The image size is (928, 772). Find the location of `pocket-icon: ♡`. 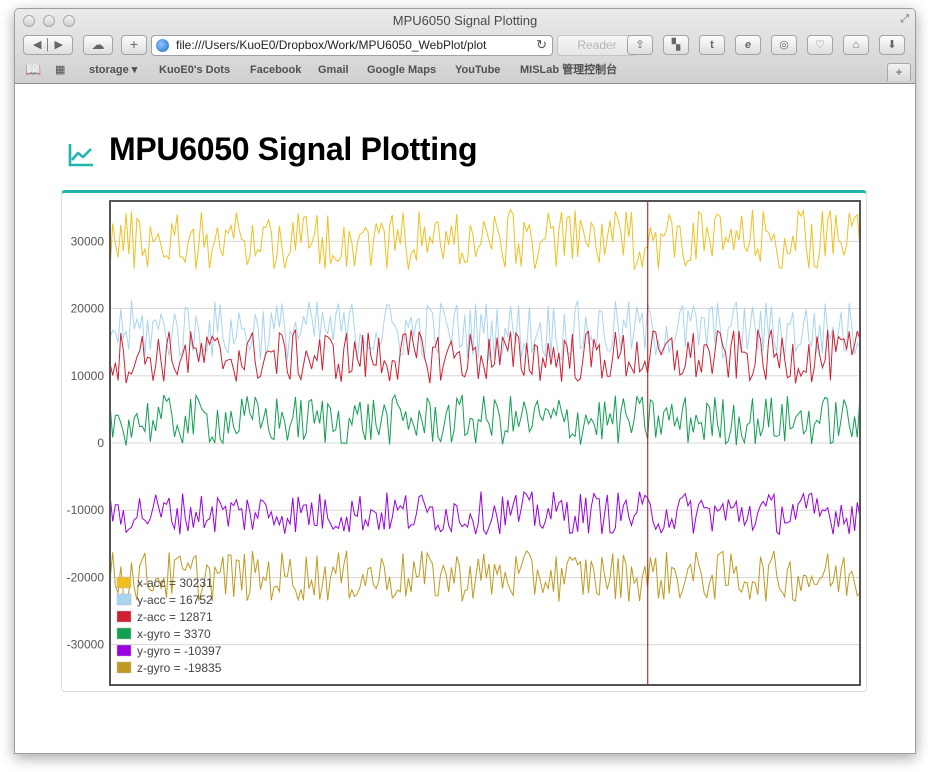

pocket-icon: ♡ is located at coordinates (820, 45).